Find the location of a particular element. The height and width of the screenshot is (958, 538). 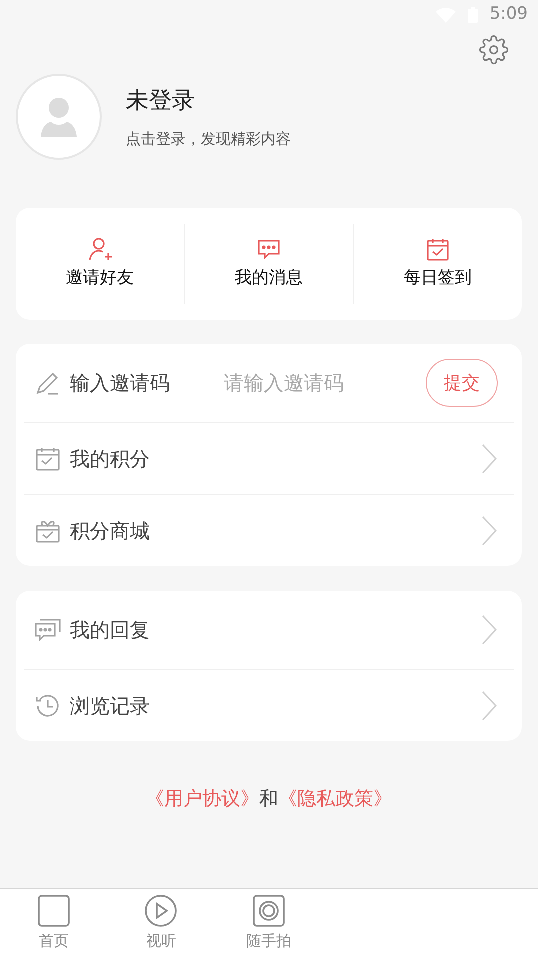

menu-item: 我的积分 is located at coordinates (271, 459).